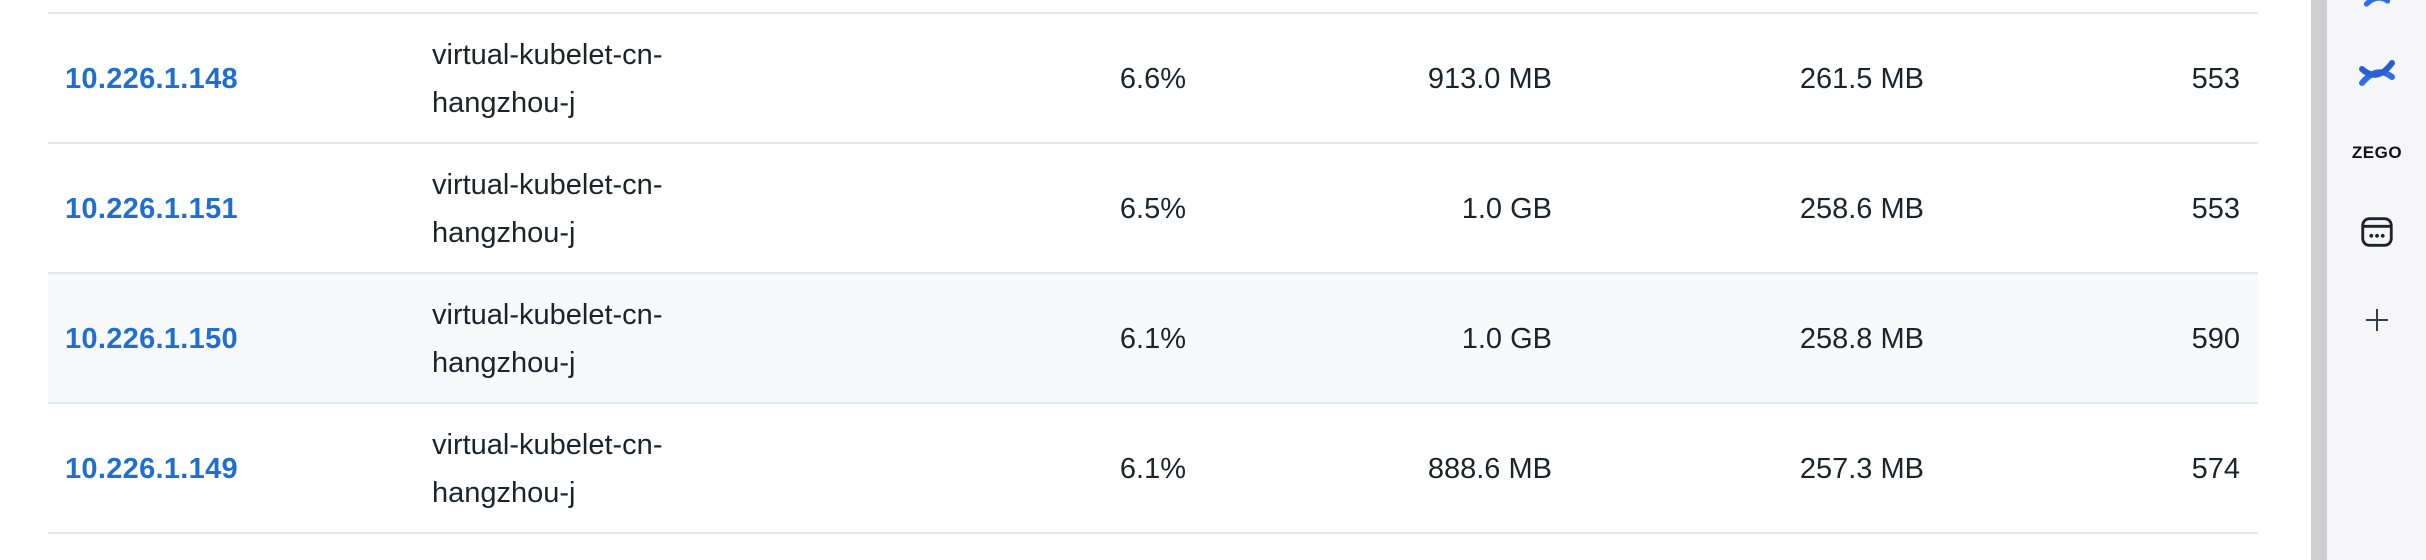  What do you see at coordinates (151, 209) in the screenshot?
I see `pod-ip-link: 10.226.1.151` at bounding box center [151, 209].